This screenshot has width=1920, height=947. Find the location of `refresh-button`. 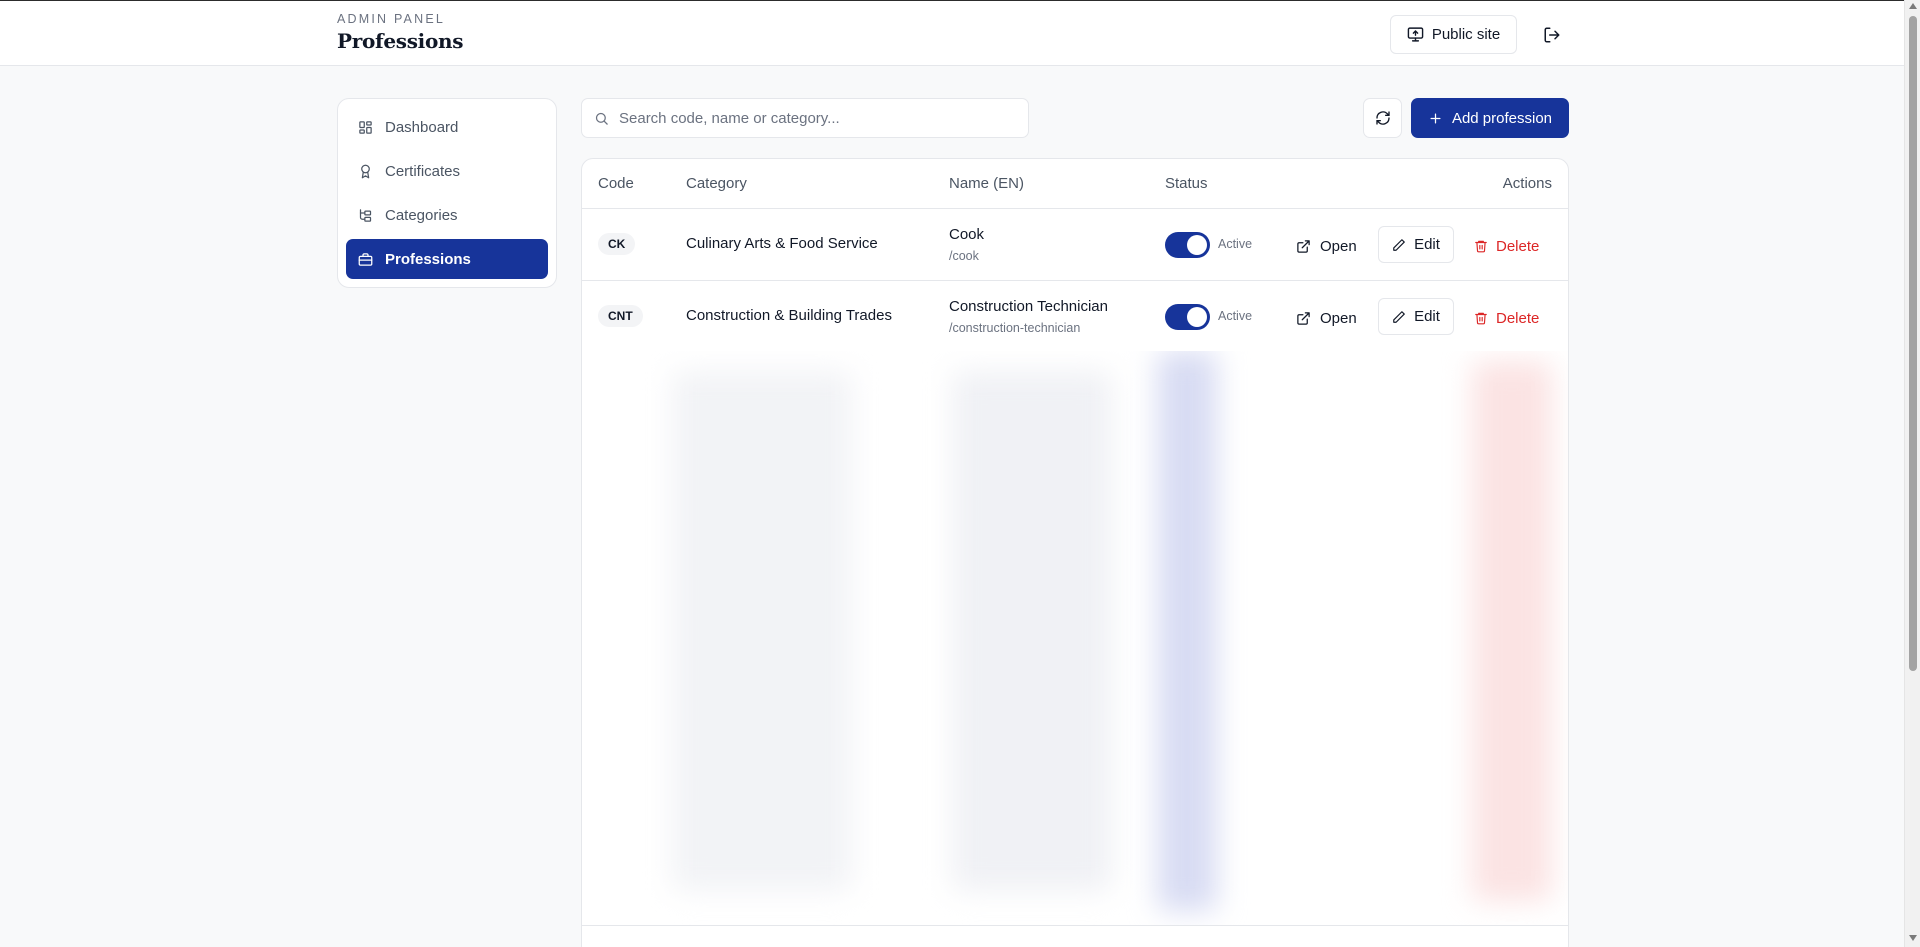

refresh-button is located at coordinates (1382, 118).